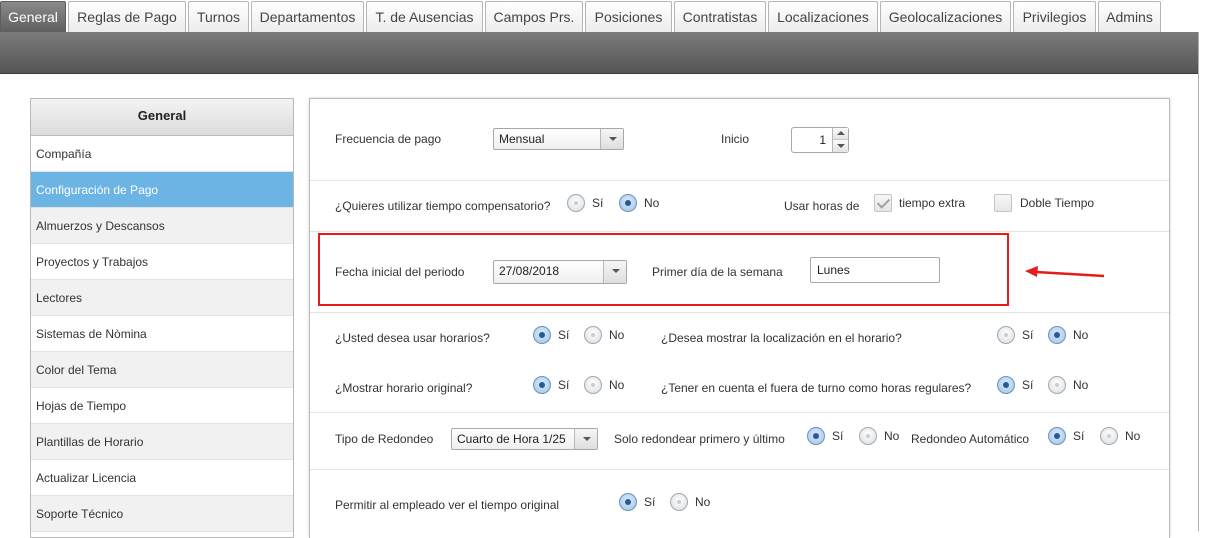  What do you see at coordinates (970, 439) in the screenshot?
I see `auto-round-label: Redondeo Automático` at bounding box center [970, 439].